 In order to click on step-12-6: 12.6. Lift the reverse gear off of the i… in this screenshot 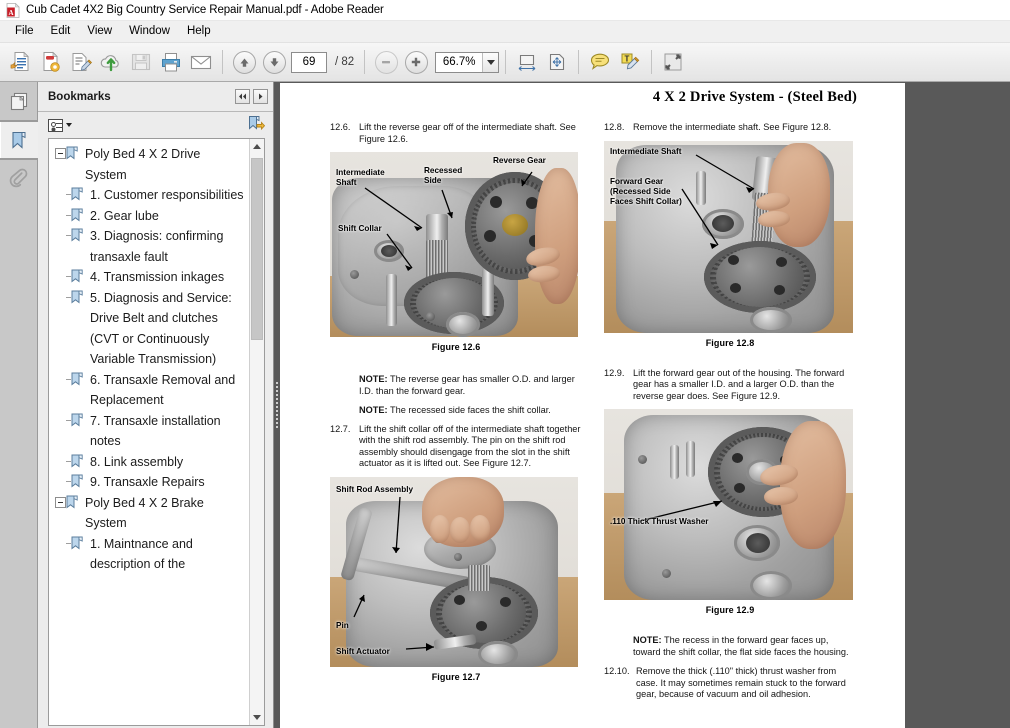, I will do `click(456, 133)`.